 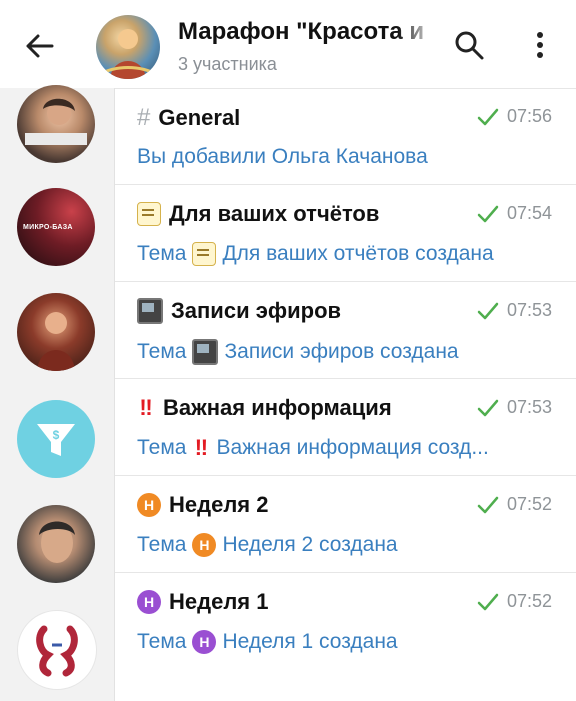 What do you see at coordinates (345, 524) in the screenshot?
I see `topic-item-week-2: Н Неделя 2 07:52 Тема Н Неделя 2 создана` at bounding box center [345, 524].